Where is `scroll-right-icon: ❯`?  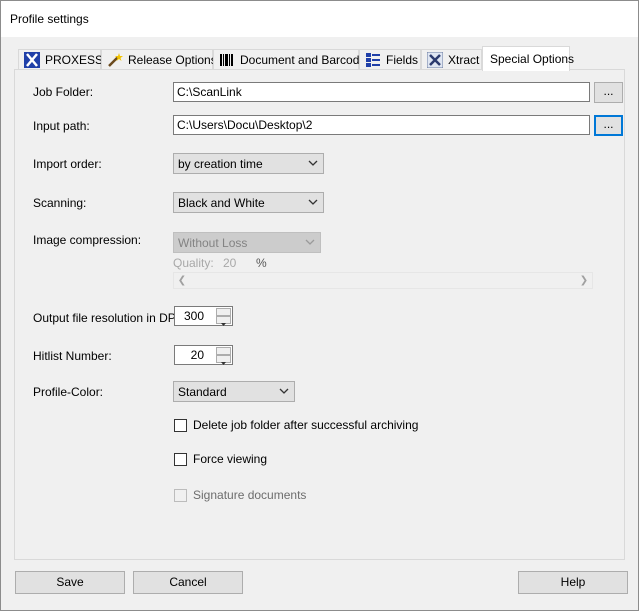
scroll-right-icon: ❯ is located at coordinates (584, 281).